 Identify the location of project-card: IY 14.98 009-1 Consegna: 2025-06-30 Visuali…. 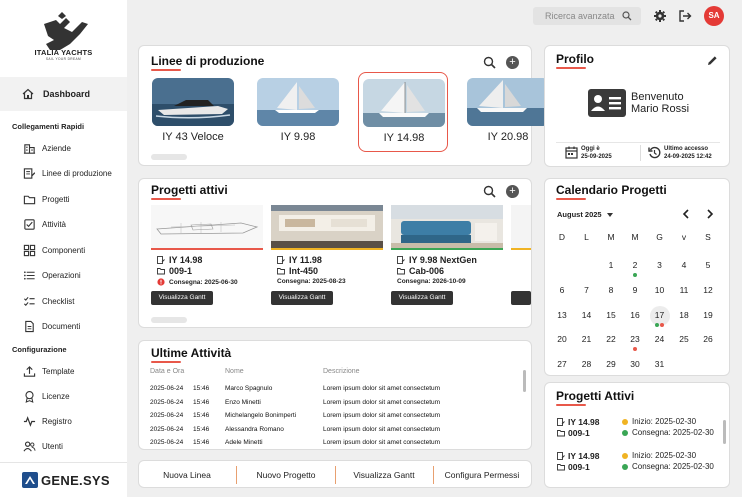
(207, 257).